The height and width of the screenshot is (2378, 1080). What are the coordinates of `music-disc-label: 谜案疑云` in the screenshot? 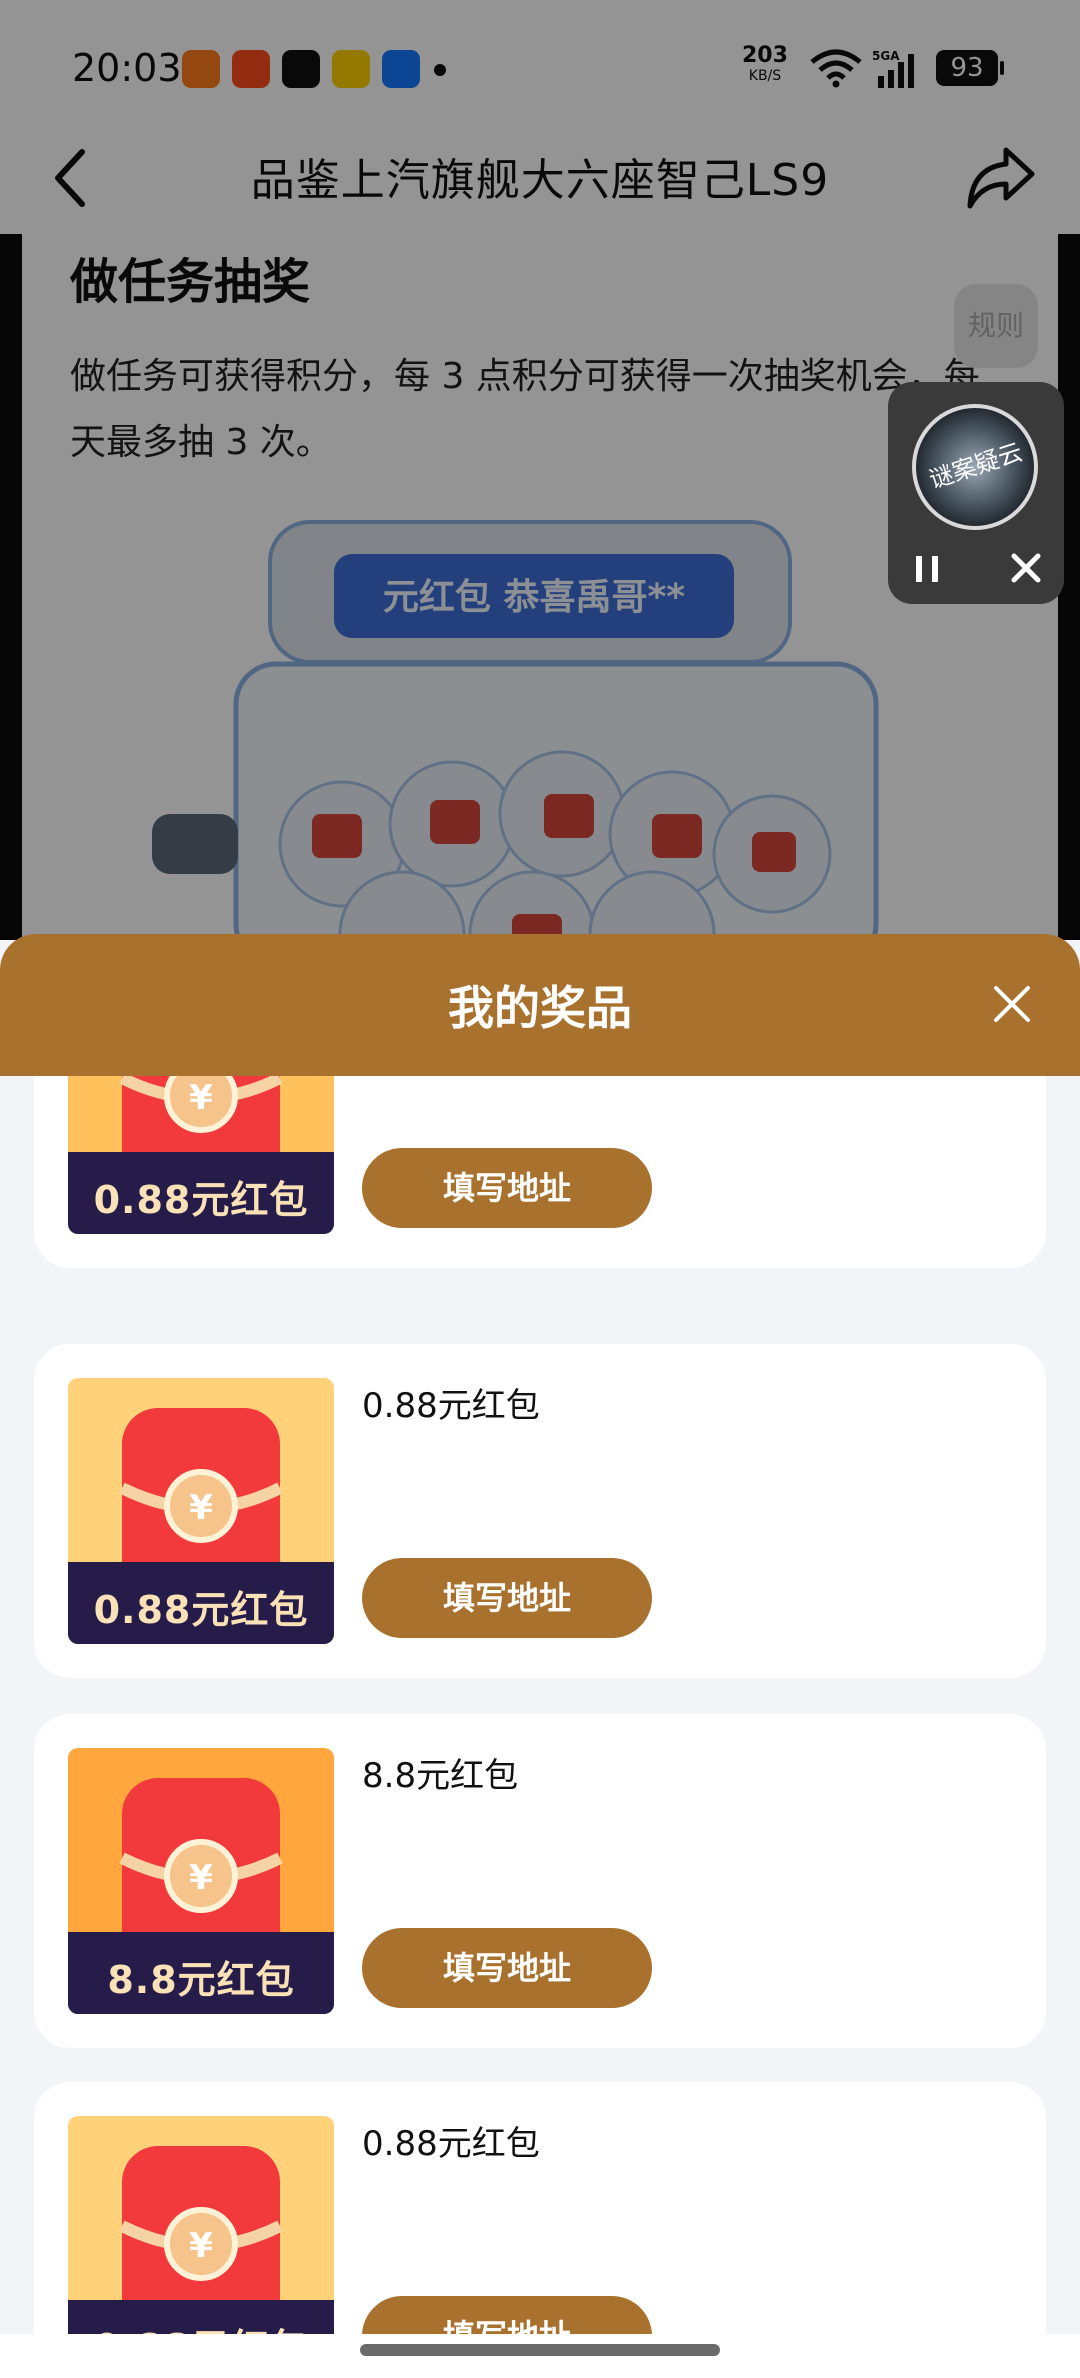 It's located at (975, 466).